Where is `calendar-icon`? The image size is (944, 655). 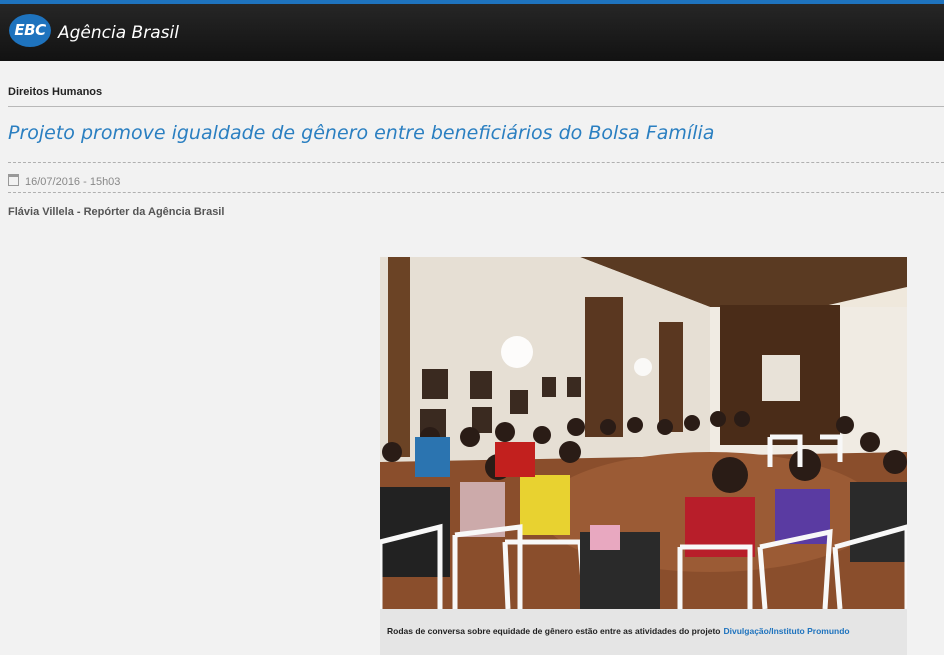
calendar-icon is located at coordinates (13, 180).